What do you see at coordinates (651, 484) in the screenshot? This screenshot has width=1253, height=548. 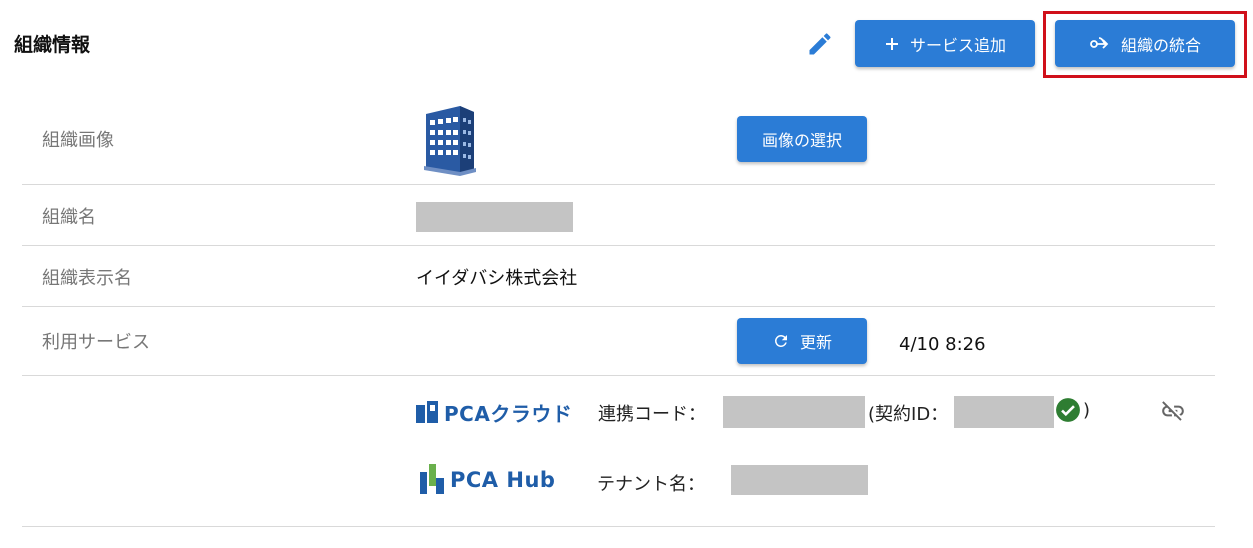 I see `tenant-name-label: テナント名：` at bounding box center [651, 484].